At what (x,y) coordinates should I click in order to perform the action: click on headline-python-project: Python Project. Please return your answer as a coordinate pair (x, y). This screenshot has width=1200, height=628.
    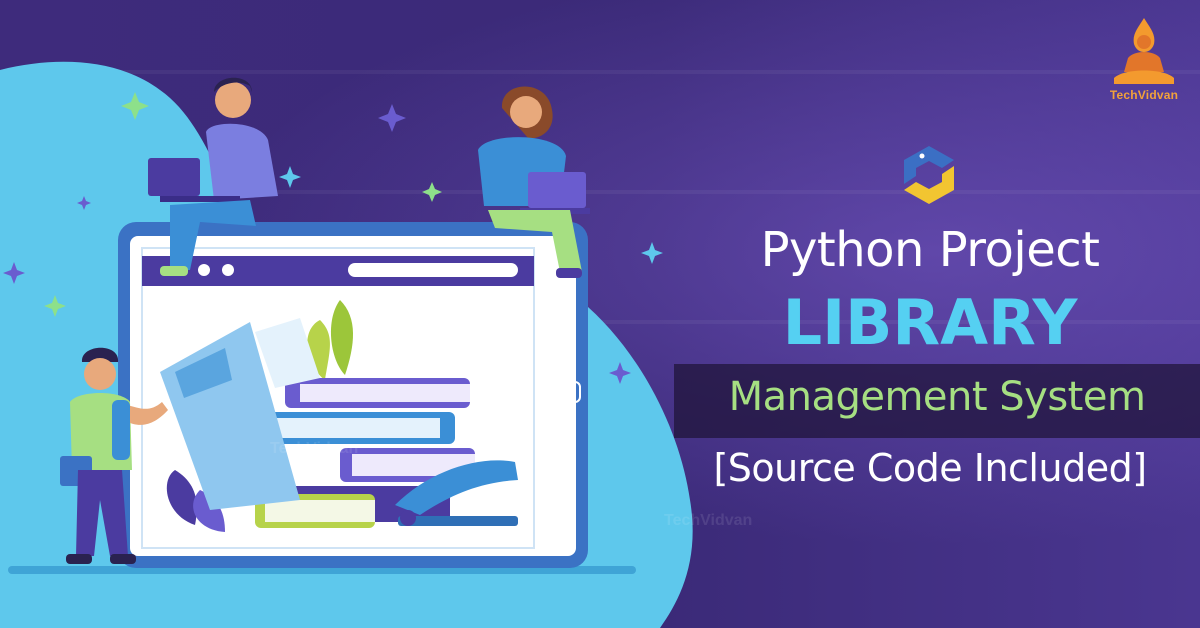
    Looking at the image, I should click on (930, 250).